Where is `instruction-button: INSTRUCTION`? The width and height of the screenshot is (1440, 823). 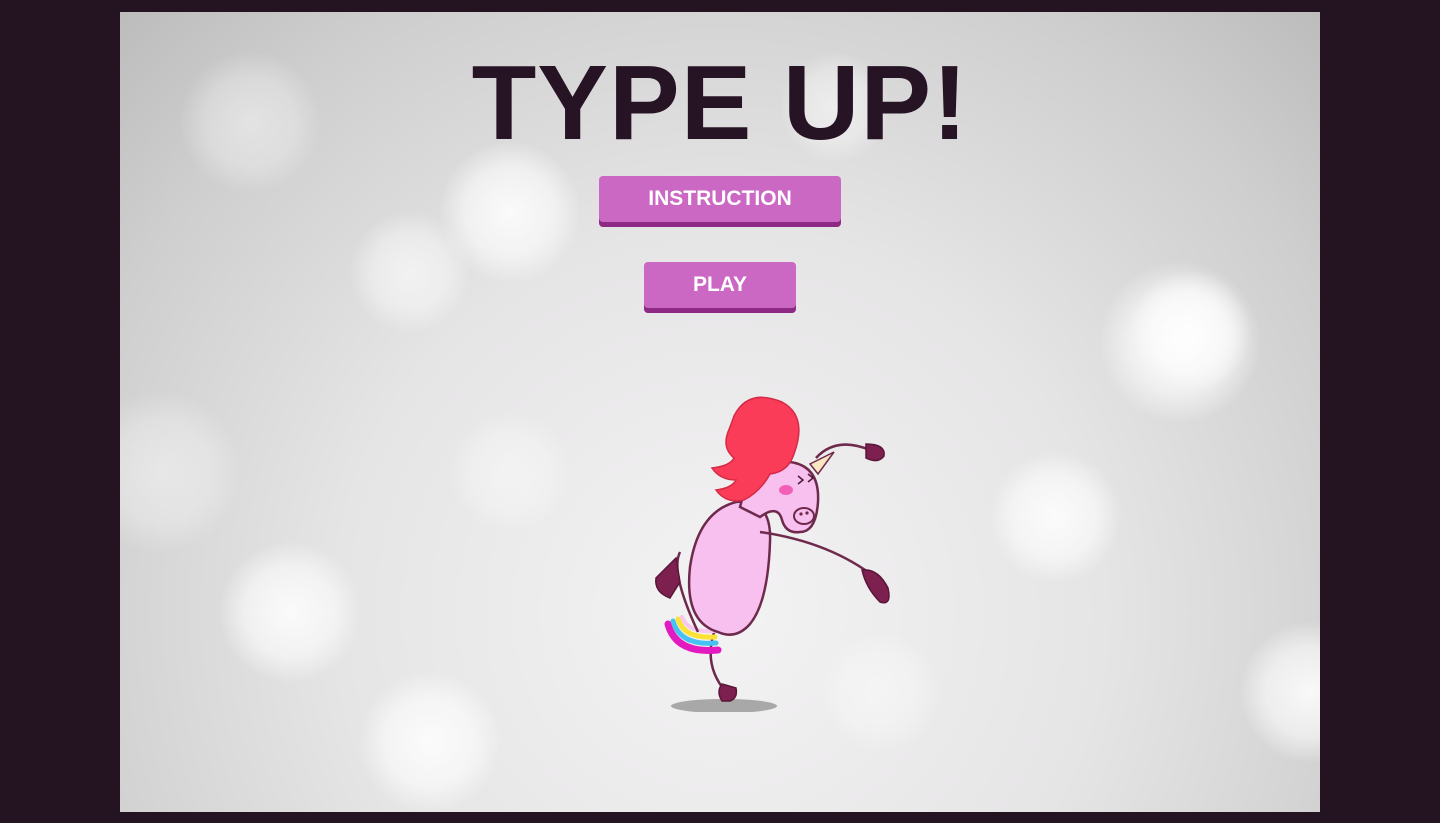 instruction-button: INSTRUCTION is located at coordinates (720, 199).